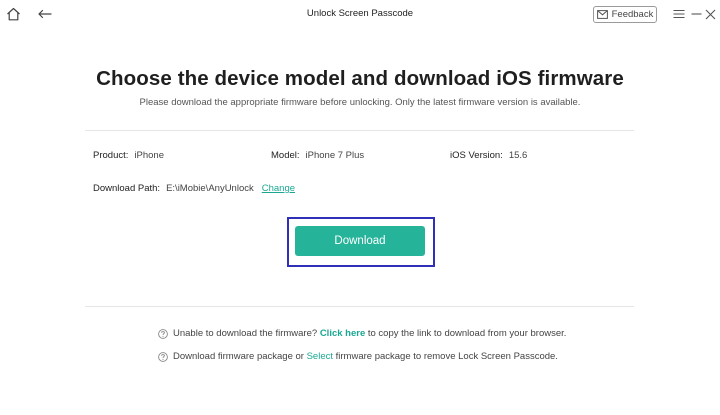 The height and width of the screenshot is (415, 720). Describe the element at coordinates (111, 155) in the screenshot. I see `product-label: Product:` at that location.